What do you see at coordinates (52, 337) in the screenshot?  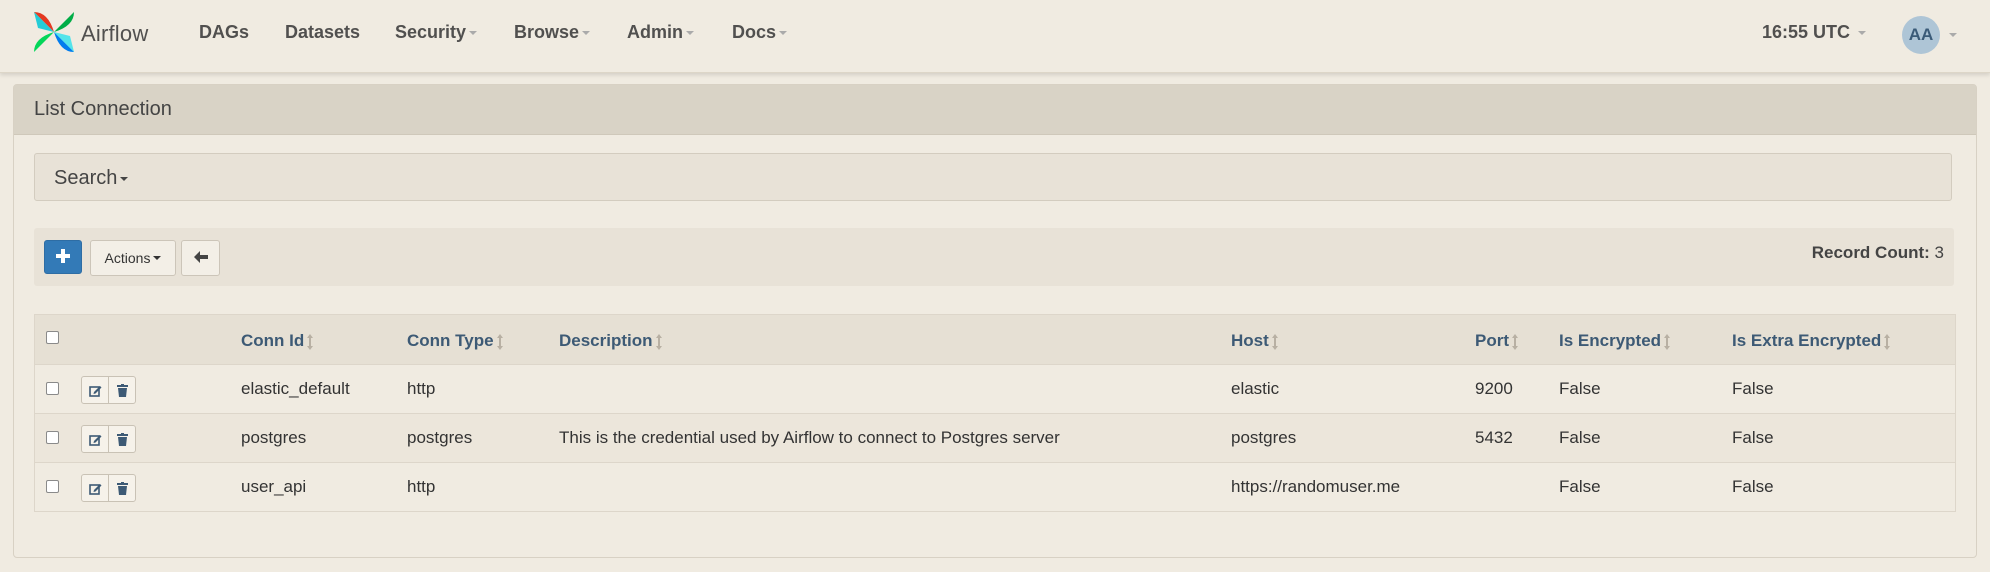 I see `select-all-checkbox` at bounding box center [52, 337].